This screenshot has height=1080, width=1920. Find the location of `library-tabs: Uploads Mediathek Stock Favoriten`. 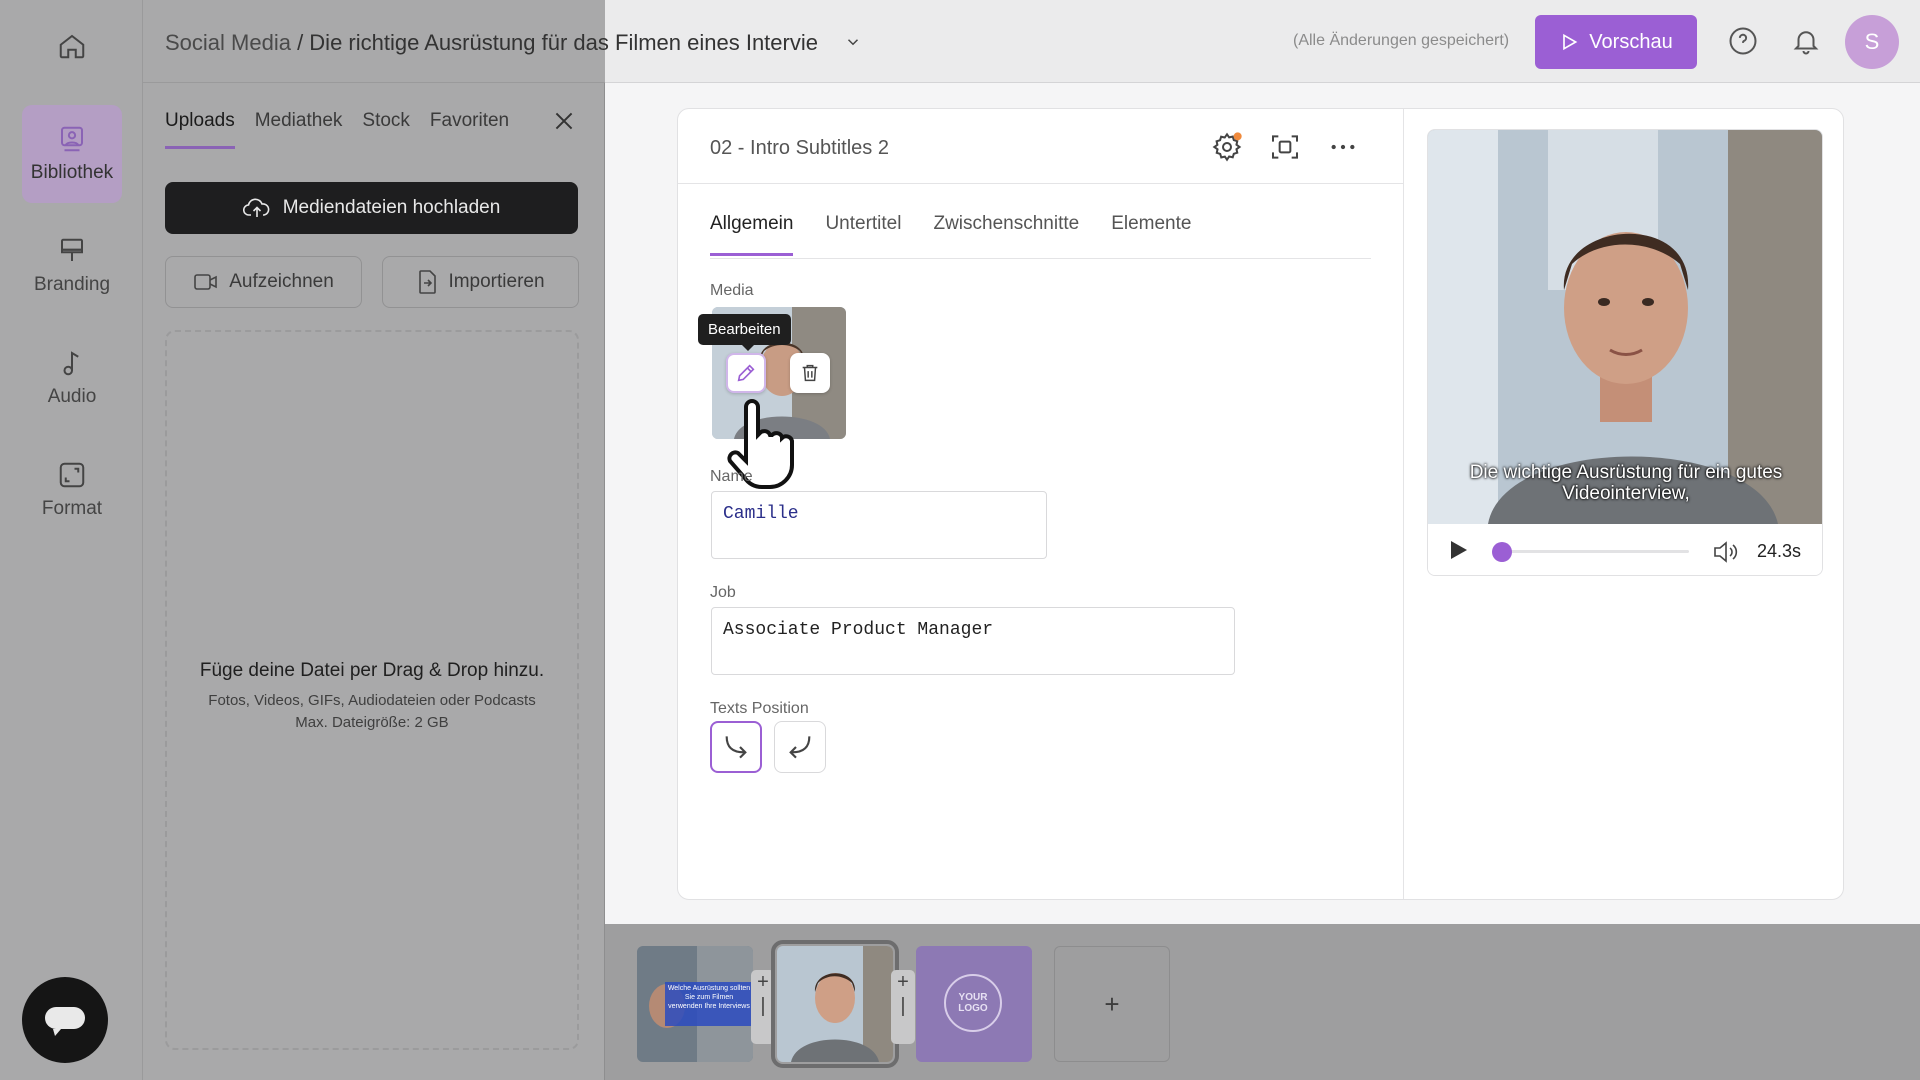

library-tabs: Uploads Mediathek Stock Favoriten is located at coordinates (337, 129).